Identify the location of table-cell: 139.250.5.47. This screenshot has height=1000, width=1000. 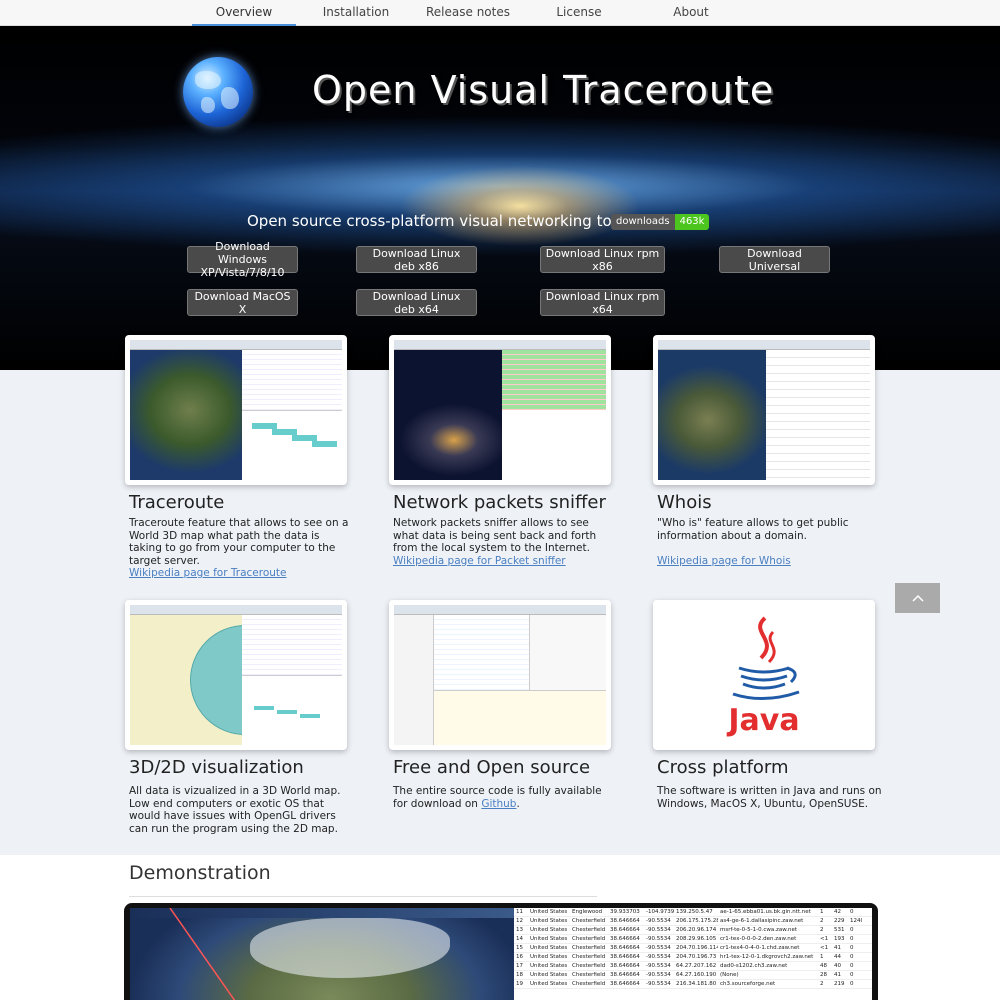
(694, 912).